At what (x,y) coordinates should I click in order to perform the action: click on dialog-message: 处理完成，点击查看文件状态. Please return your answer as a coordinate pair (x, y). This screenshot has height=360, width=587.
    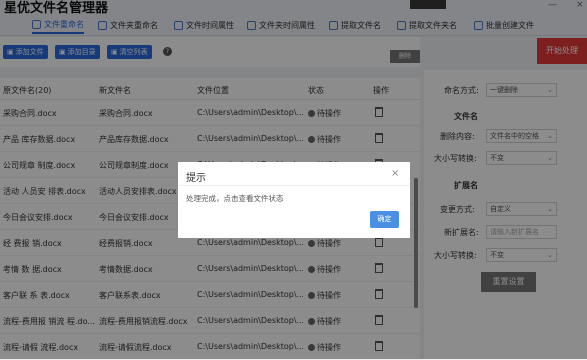
    Looking at the image, I should click on (235, 198).